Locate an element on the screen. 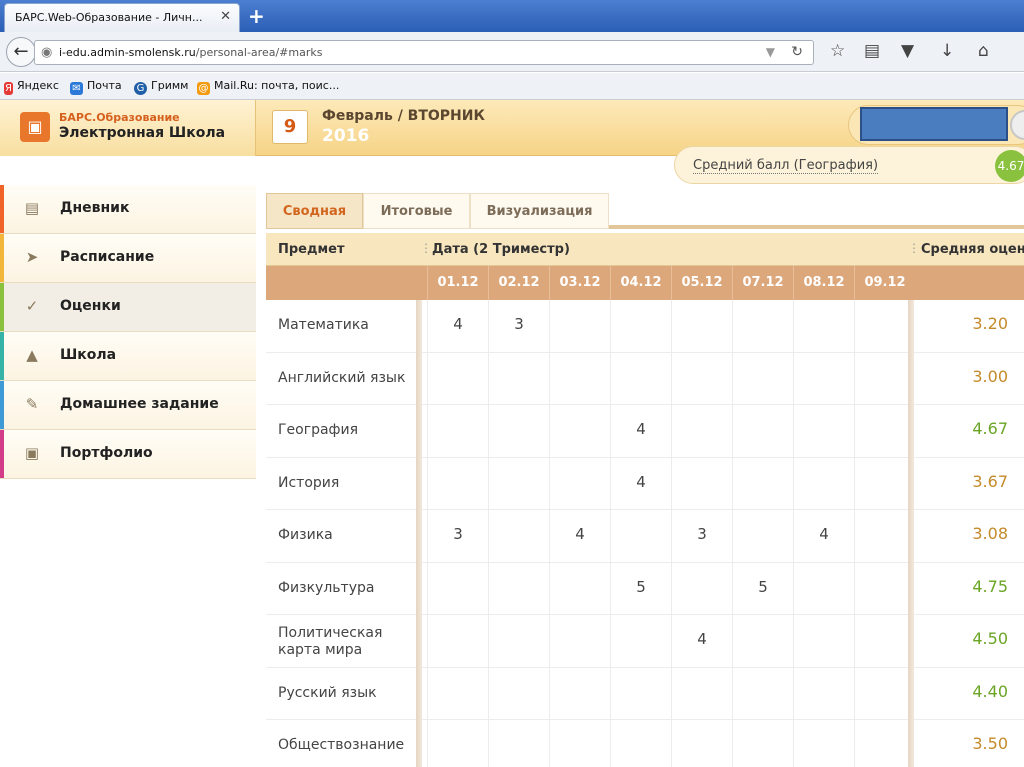  sidebar-item-diary: ▤ Дневник is located at coordinates (128, 209).